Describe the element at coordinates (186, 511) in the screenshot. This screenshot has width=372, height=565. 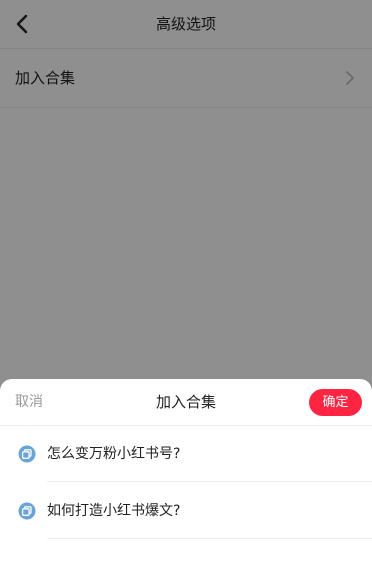
I see `collection-item: 如何打造小红书爆文?` at that location.